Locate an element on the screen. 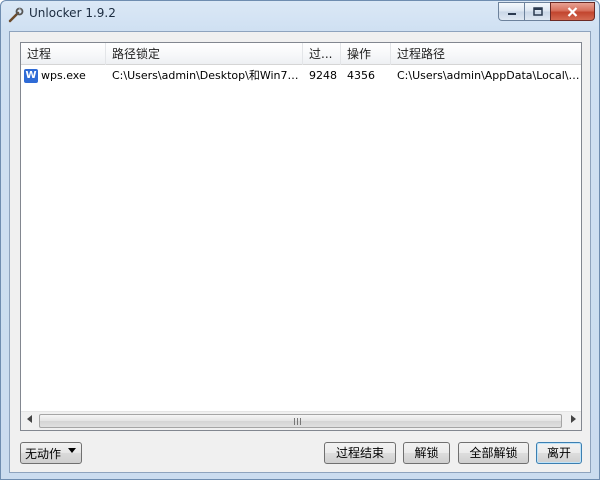 This screenshot has height=480, width=600. column-header-process-path: 过程路径 is located at coordinates (486, 54).